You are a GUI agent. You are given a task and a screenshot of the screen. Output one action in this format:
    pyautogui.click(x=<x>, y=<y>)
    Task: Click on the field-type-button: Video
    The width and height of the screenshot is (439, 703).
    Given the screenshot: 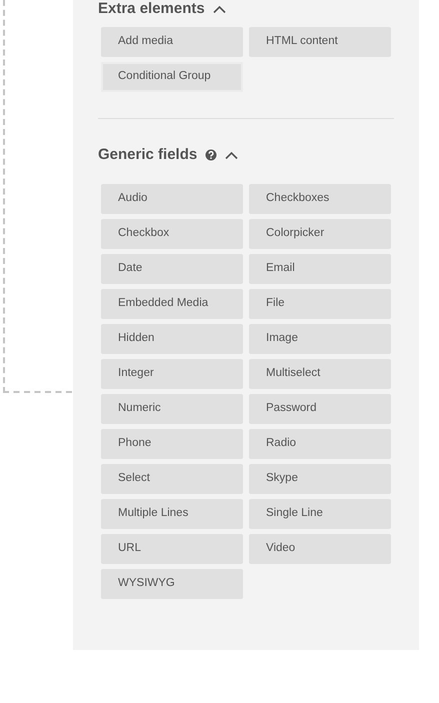 What is the action you would take?
    pyautogui.click(x=320, y=549)
    